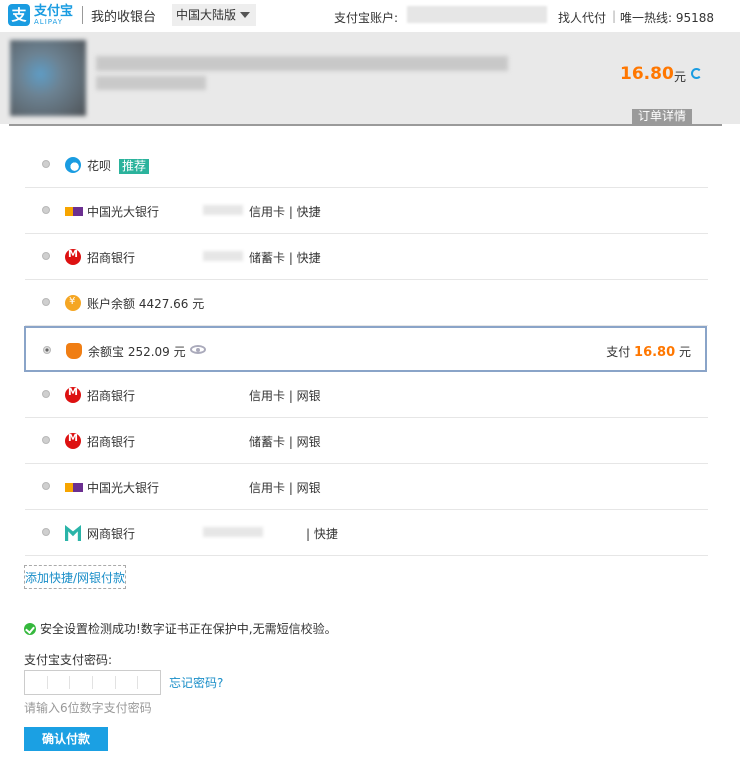 The width and height of the screenshot is (740, 758). What do you see at coordinates (111, 534) in the screenshot?
I see `method-name: 网商银行` at bounding box center [111, 534].